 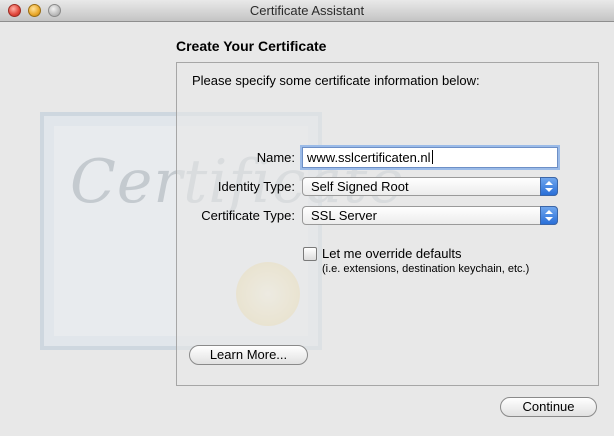 I want to click on identity-type-popup: Self Signed Root, so click(x=430, y=186).